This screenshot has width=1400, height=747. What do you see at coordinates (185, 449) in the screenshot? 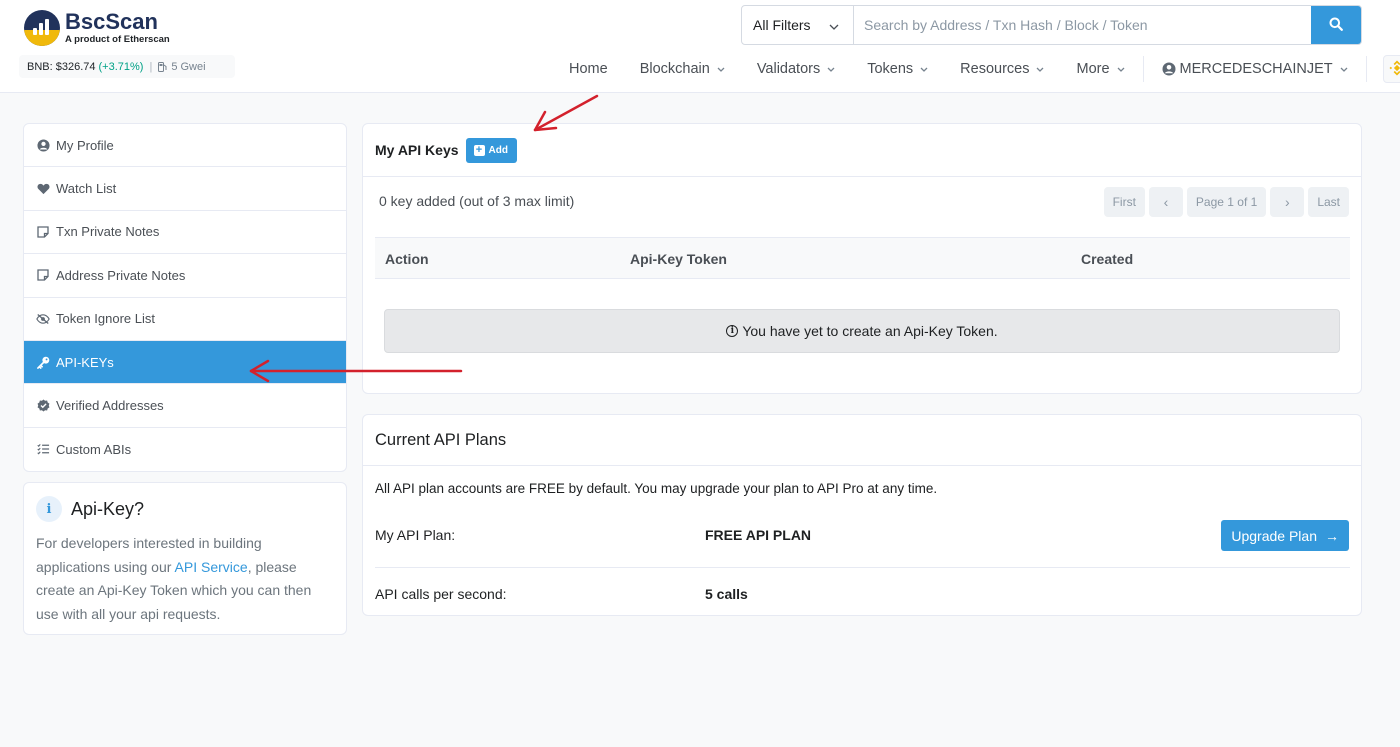
I see `sidebar-item-custom-abis: Custom ABIs` at bounding box center [185, 449].